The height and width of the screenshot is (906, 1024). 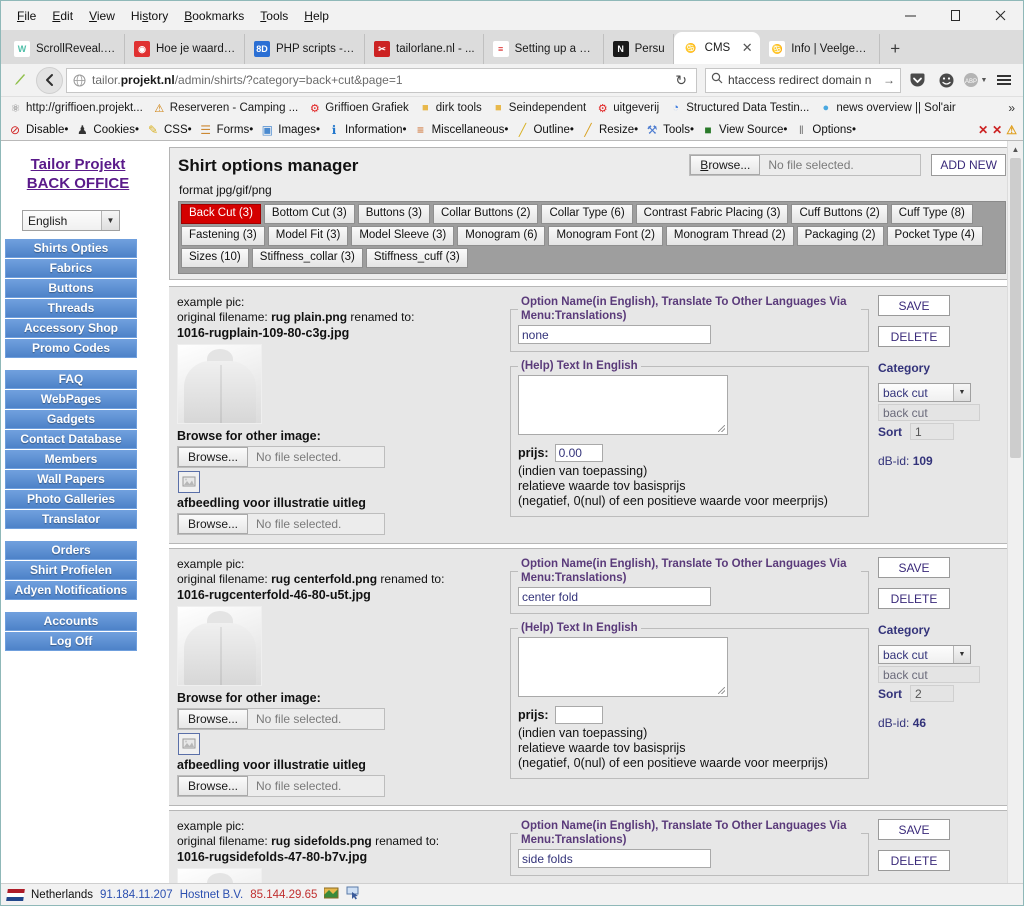 I want to click on sidebar-item-wall-papers: Wall Papers, so click(x=71, y=479).